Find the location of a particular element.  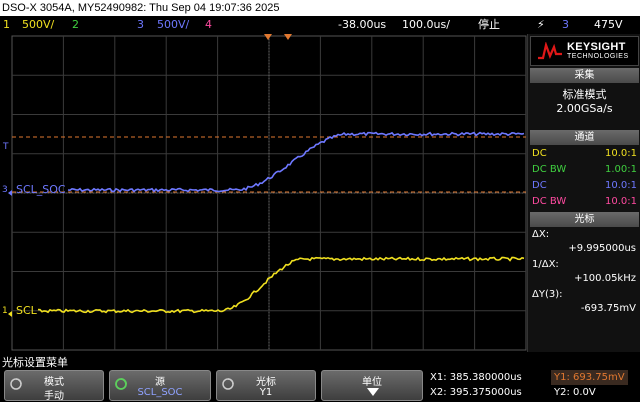

channel-row-4: DC BW 10.0:1 is located at coordinates (584, 201).